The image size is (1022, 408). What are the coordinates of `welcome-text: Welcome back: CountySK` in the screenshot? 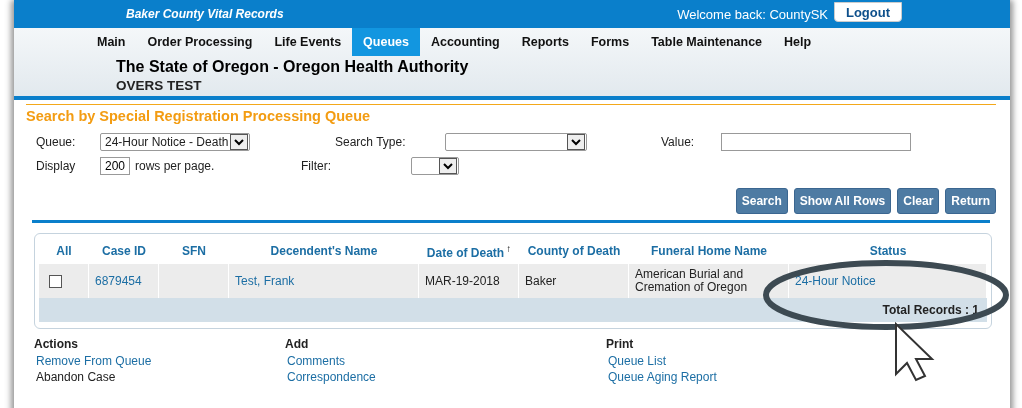 It's located at (752, 14).